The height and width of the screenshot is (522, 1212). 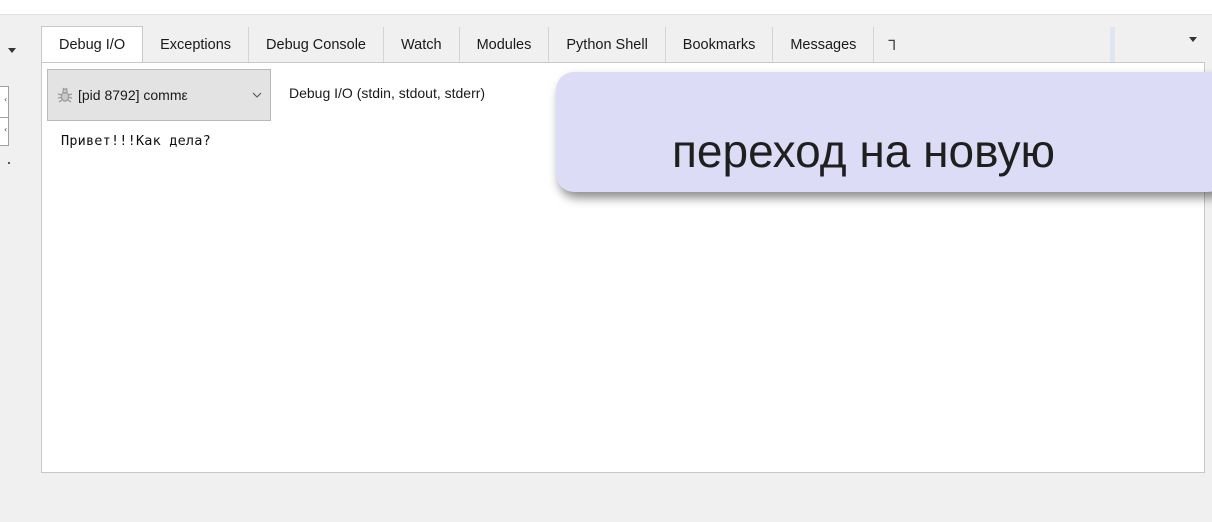 I want to click on tab-bookmarks: Bookmarks, so click(x=720, y=45).